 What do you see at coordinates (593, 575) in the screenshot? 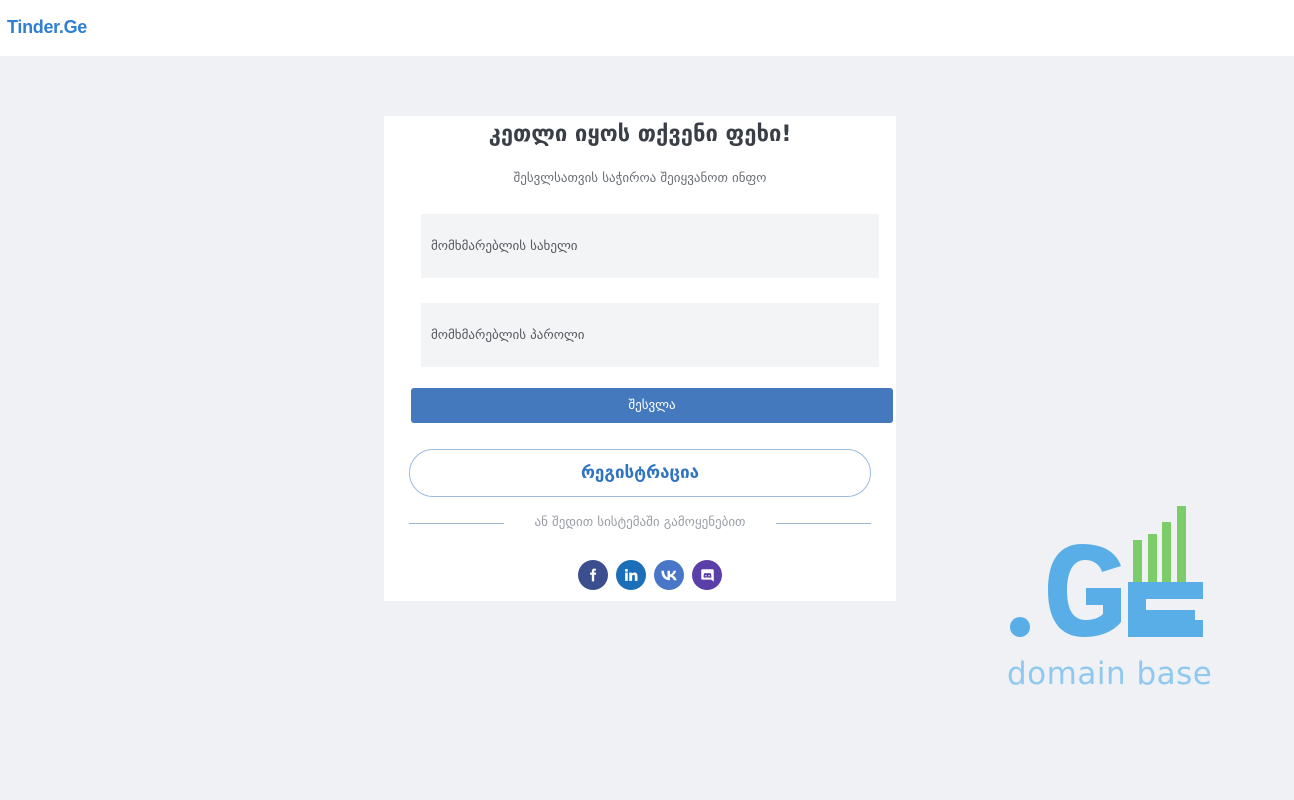
I see `facebook-icon` at bounding box center [593, 575].